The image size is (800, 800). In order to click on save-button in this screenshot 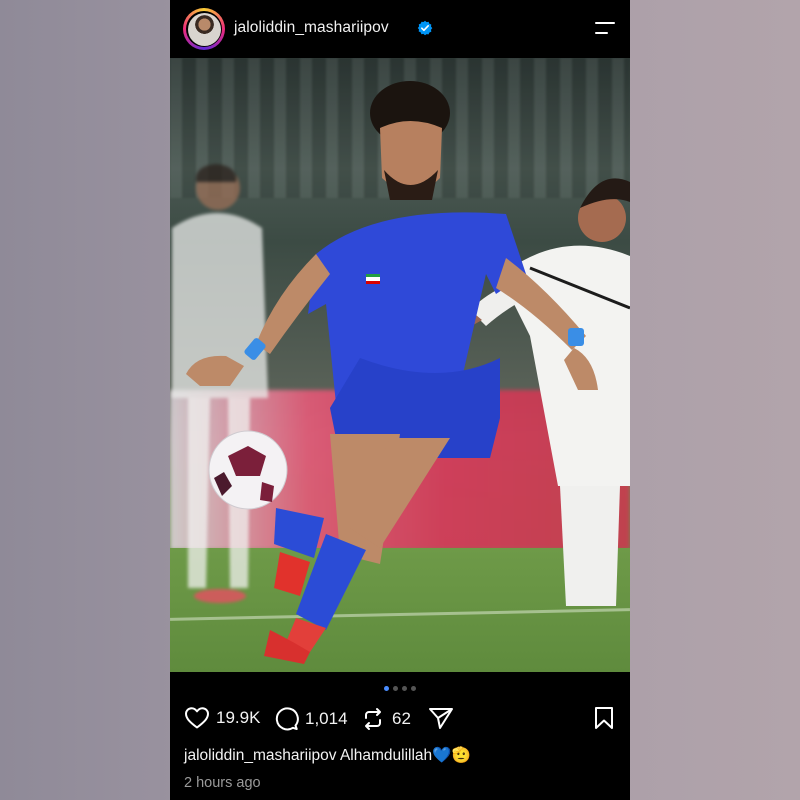, I will do `click(604, 718)`.